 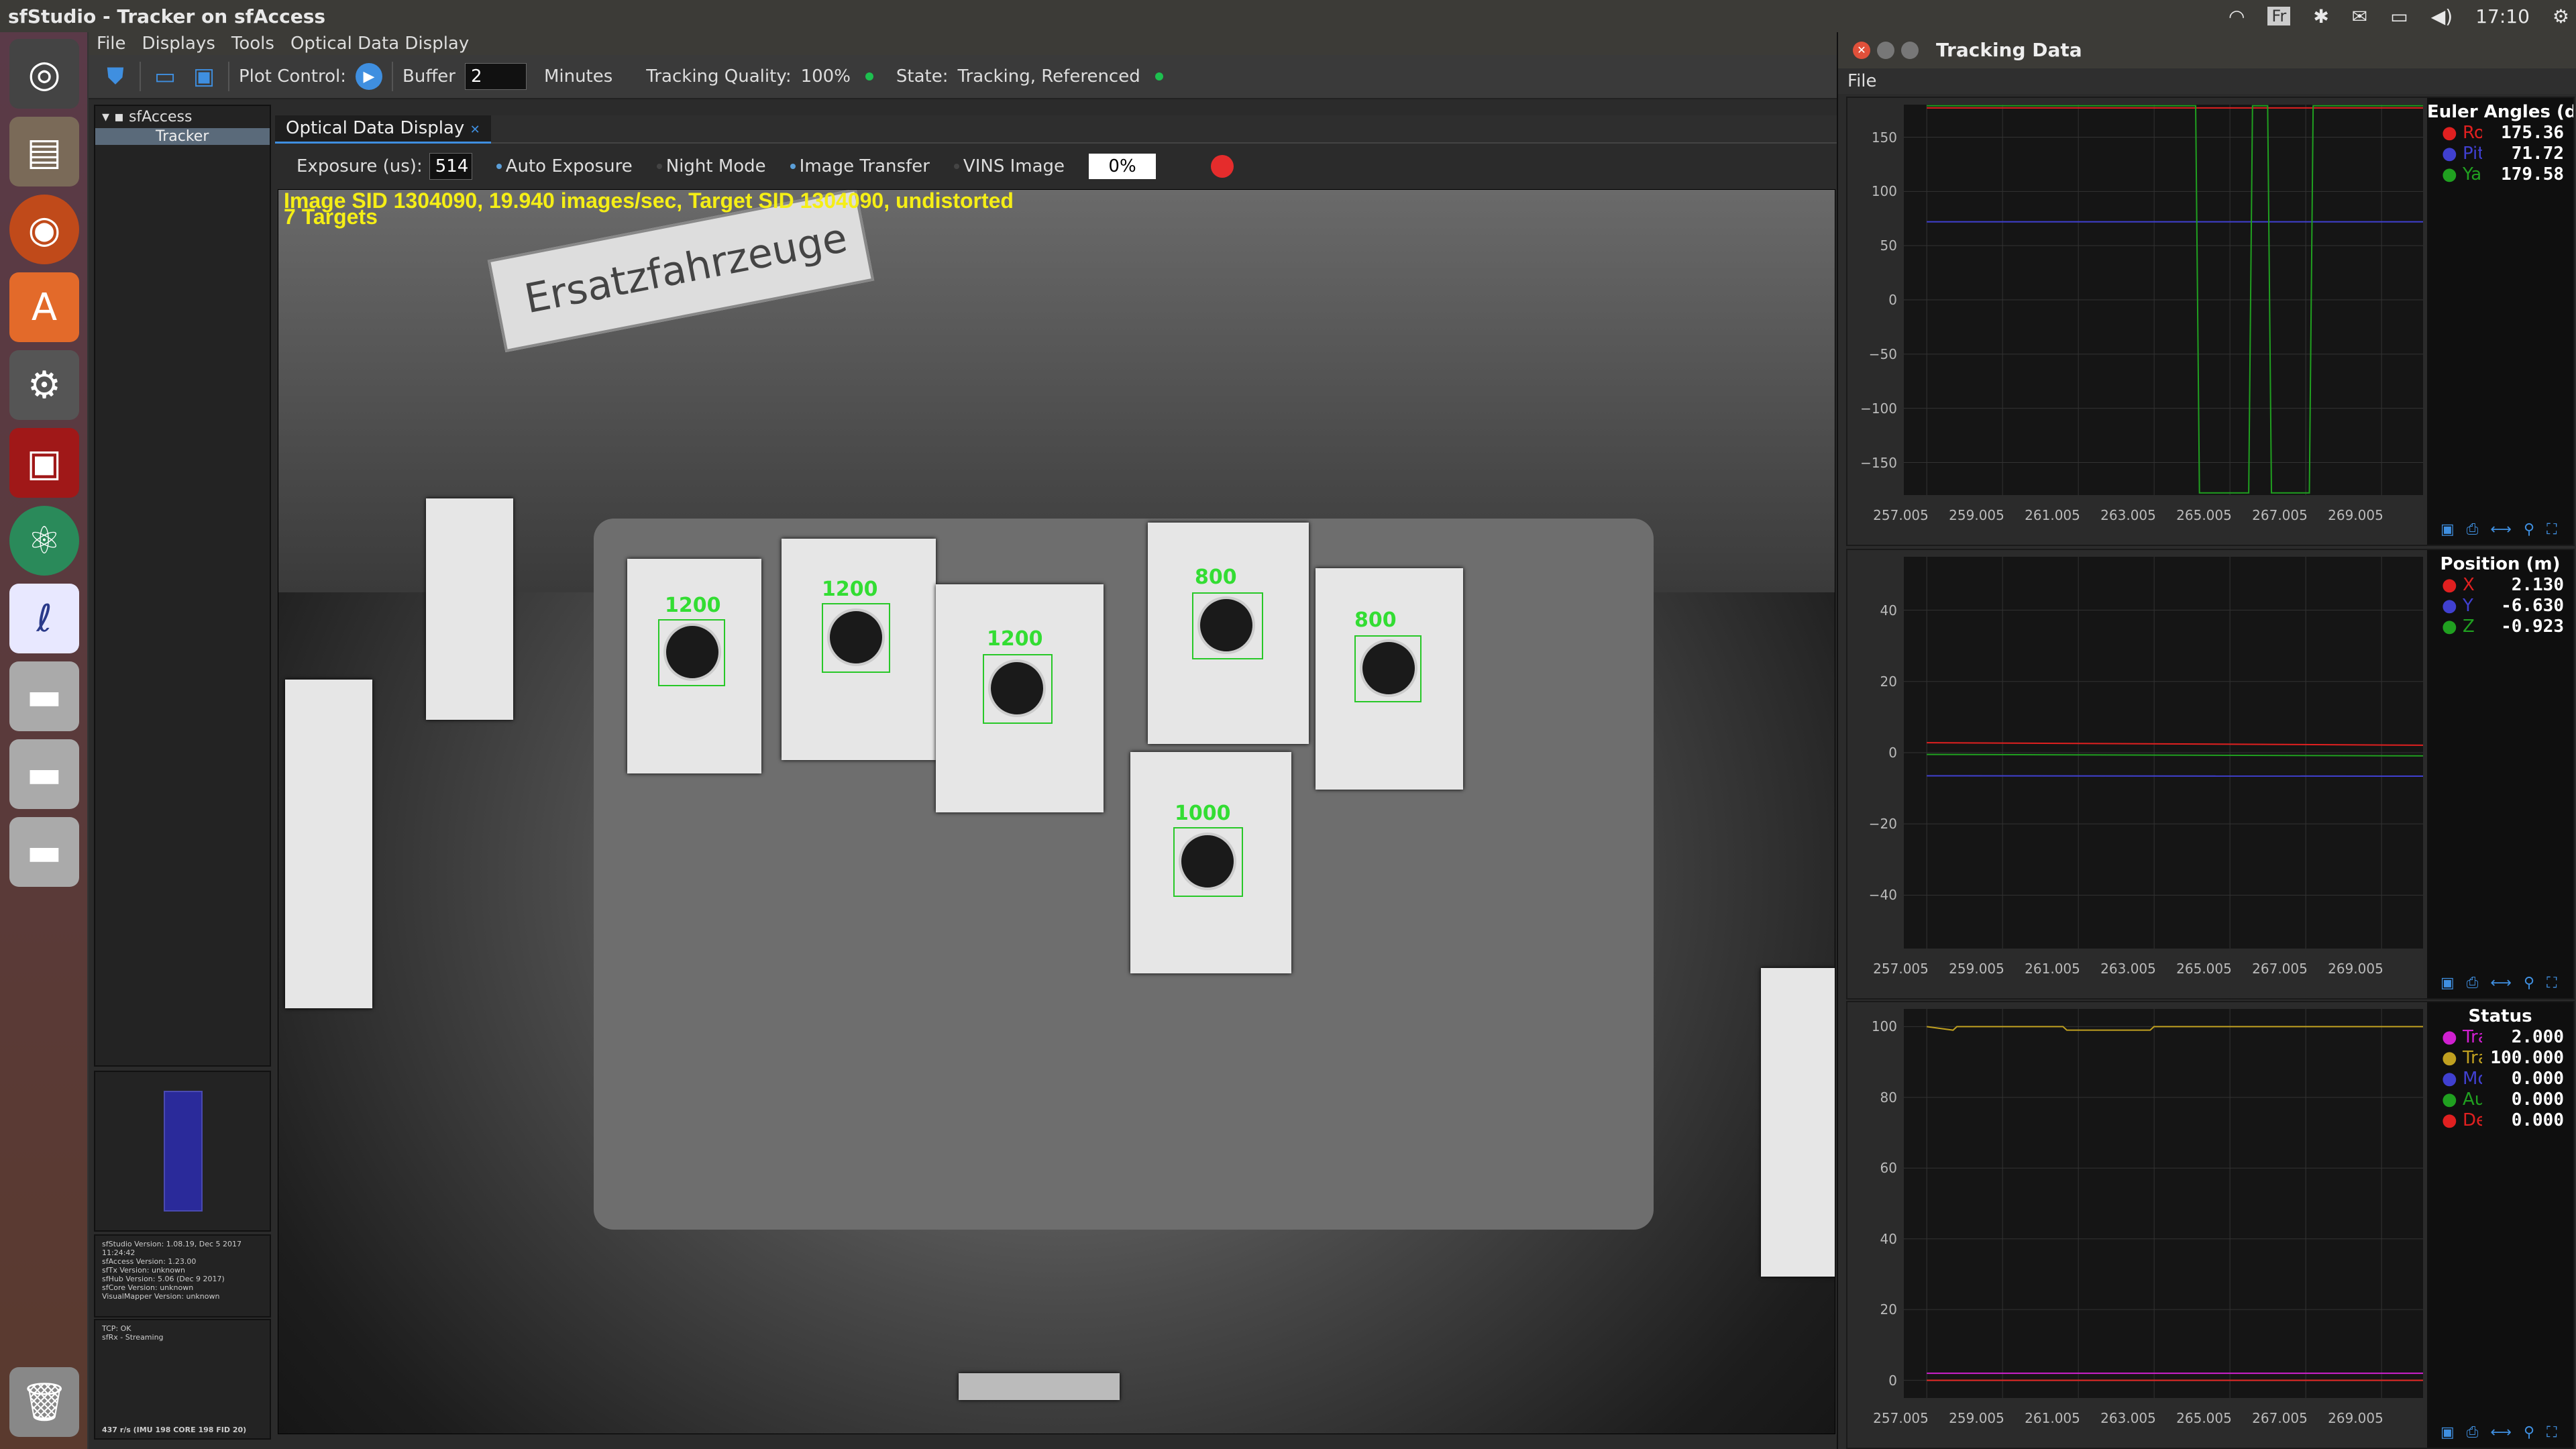 I want to click on tab-optical-data-display: Optical Data Display ✕, so click(x=383, y=129).